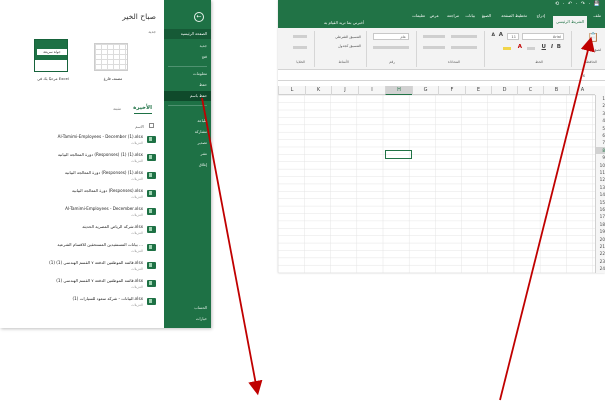 The image size is (605, 407). Describe the element at coordinates (600, 172) in the screenshot. I see `row-header: 11` at that location.